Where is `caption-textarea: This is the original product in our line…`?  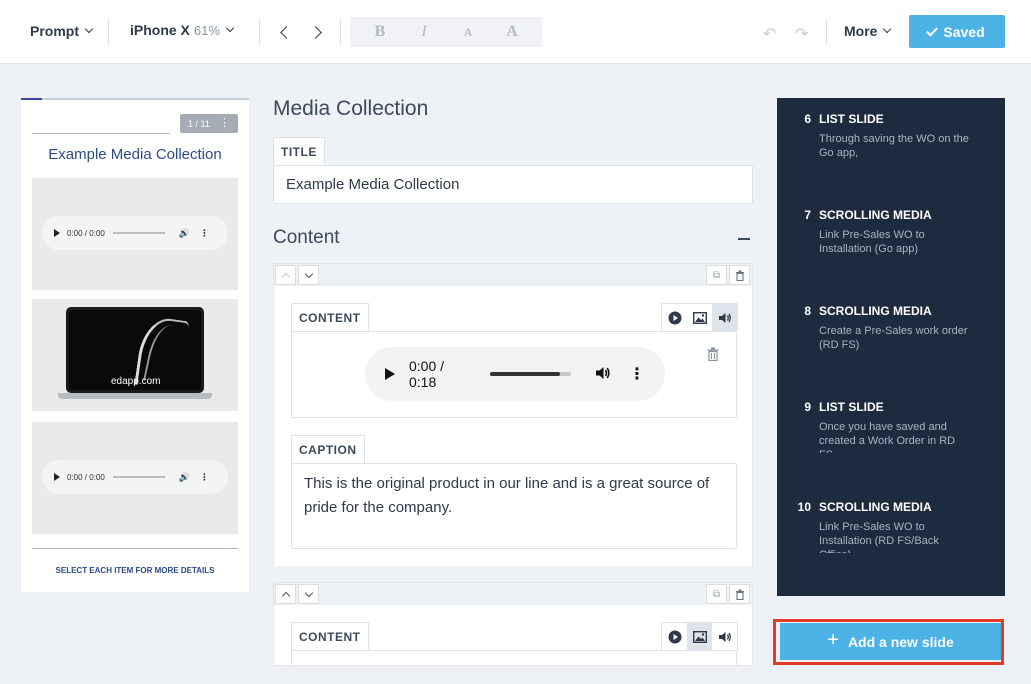 caption-textarea: This is the original product in our line… is located at coordinates (514, 506).